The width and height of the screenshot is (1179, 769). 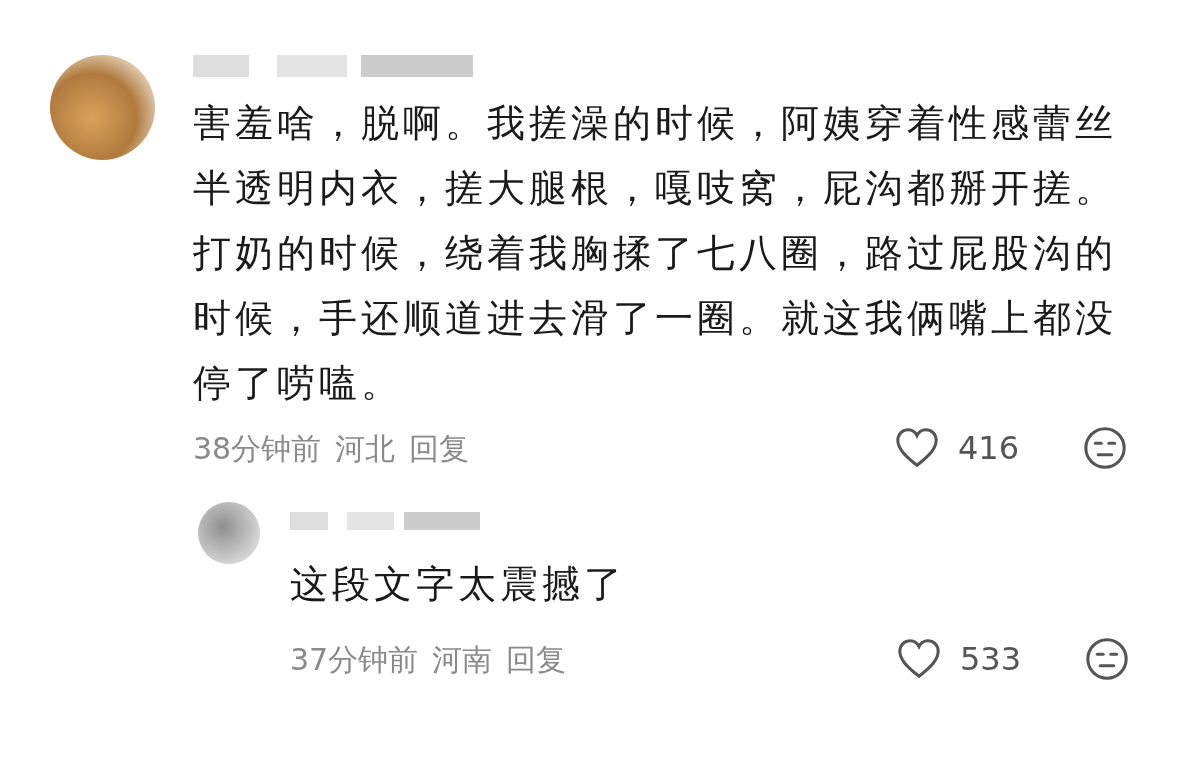 I want to click on location: 河南, so click(x=462, y=659).